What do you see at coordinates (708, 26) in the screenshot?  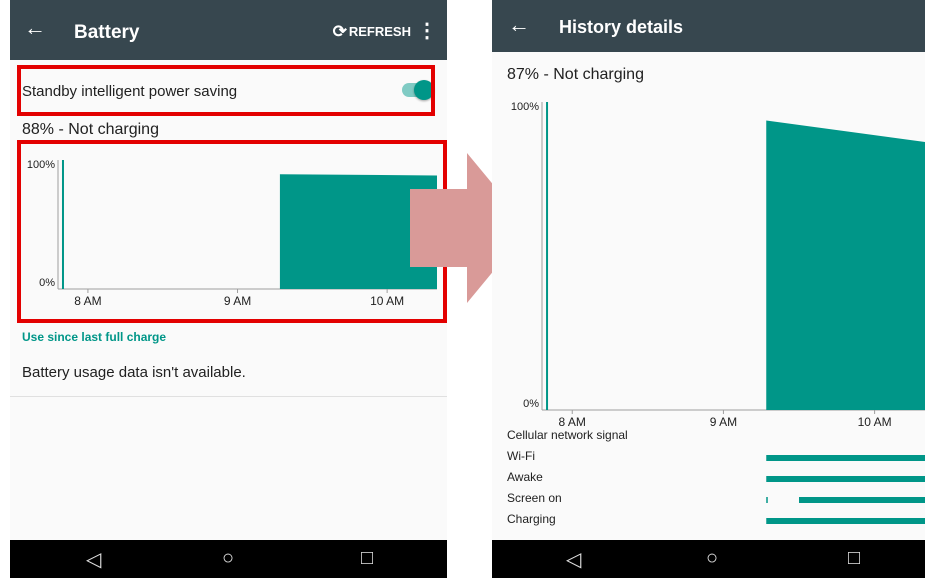 I see `app-bar: ← History details` at bounding box center [708, 26].